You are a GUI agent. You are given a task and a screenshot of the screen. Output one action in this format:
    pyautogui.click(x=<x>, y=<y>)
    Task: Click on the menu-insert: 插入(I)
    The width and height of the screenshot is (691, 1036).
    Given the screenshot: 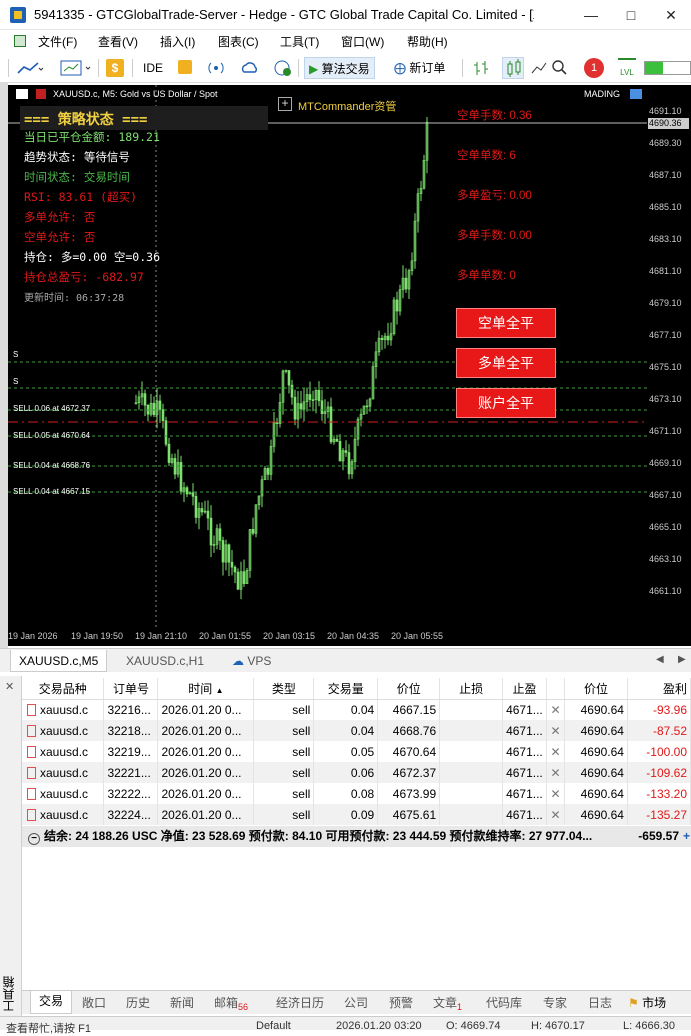 What is the action you would take?
    pyautogui.click(x=177, y=41)
    